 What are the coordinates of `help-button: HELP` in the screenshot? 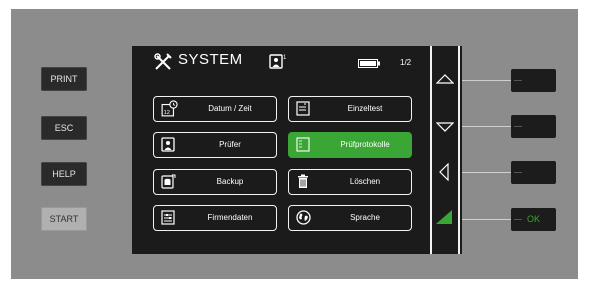 It's located at (64, 174).